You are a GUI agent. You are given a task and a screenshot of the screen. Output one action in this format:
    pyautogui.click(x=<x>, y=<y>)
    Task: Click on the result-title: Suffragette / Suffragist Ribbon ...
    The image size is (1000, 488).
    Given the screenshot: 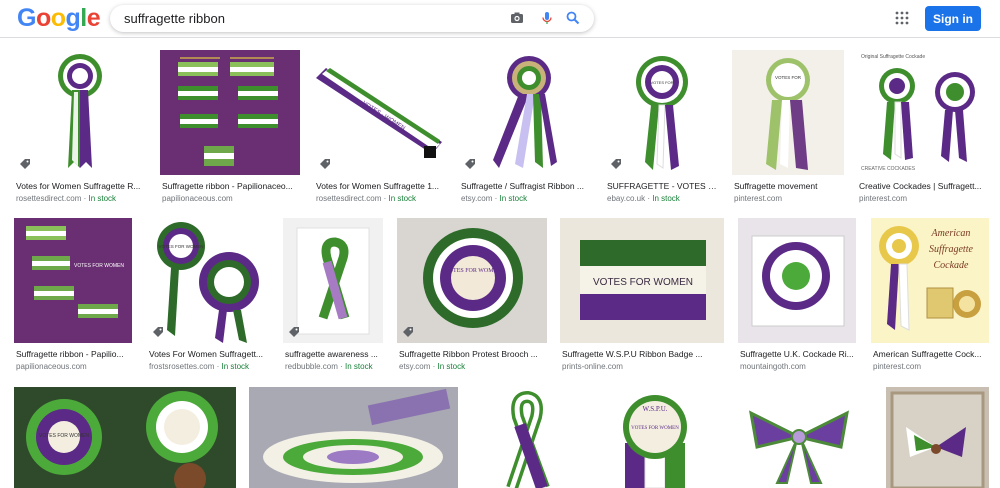 What is the action you would take?
    pyautogui.click(x=526, y=186)
    